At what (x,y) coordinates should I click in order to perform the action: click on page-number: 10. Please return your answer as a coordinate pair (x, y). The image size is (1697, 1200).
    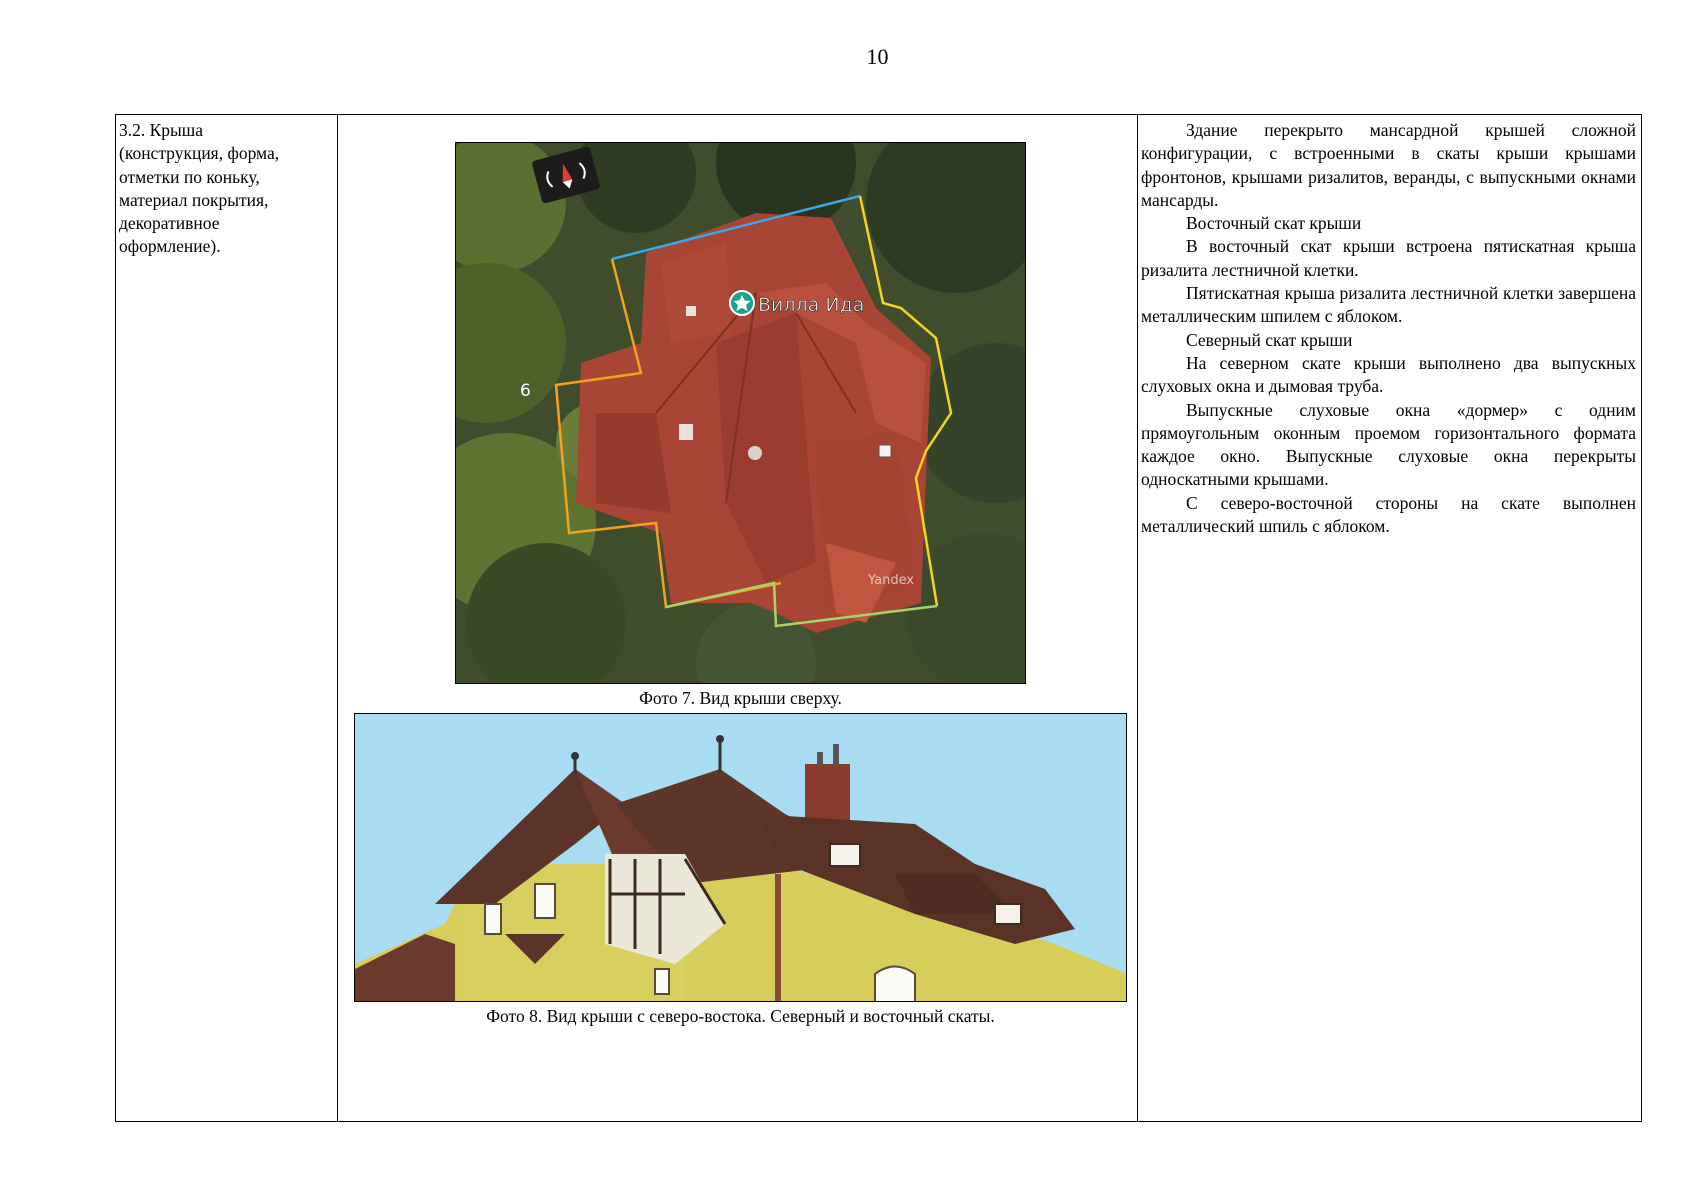
    Looking at the image, I should click on (877, 56).